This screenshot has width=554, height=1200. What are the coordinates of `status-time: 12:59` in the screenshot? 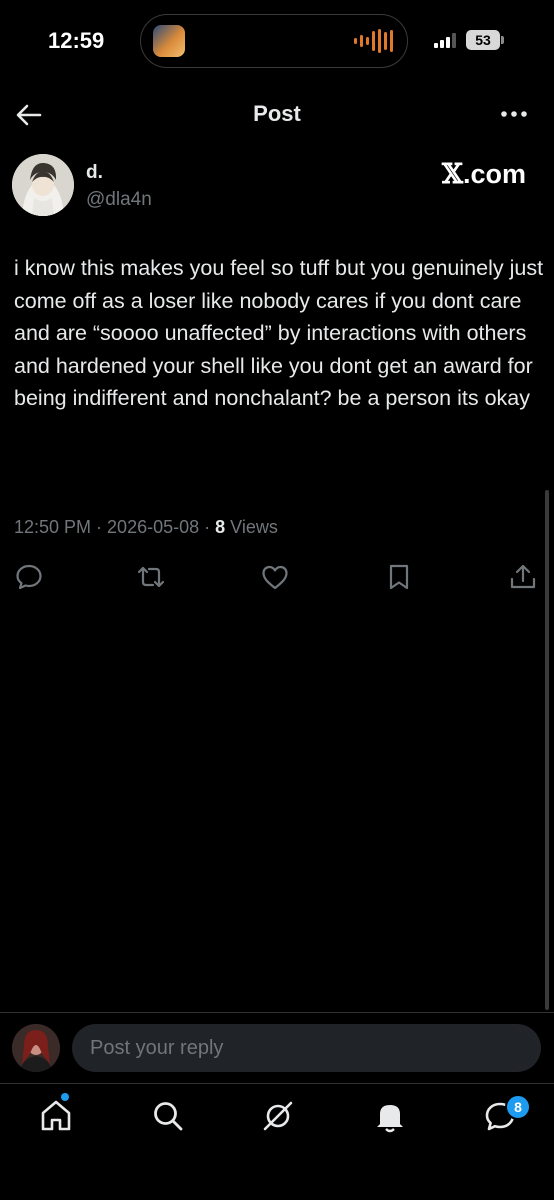 It's located at (76, 40).